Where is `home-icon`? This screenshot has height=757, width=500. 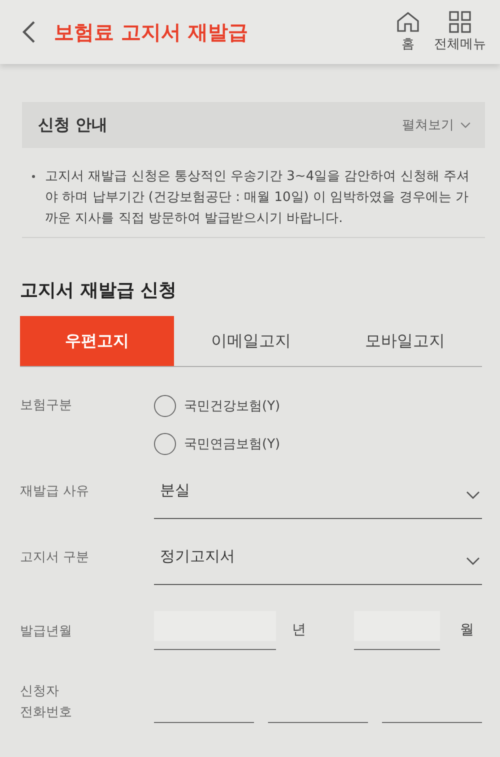
home-icon is located at coordinates (408, 22).